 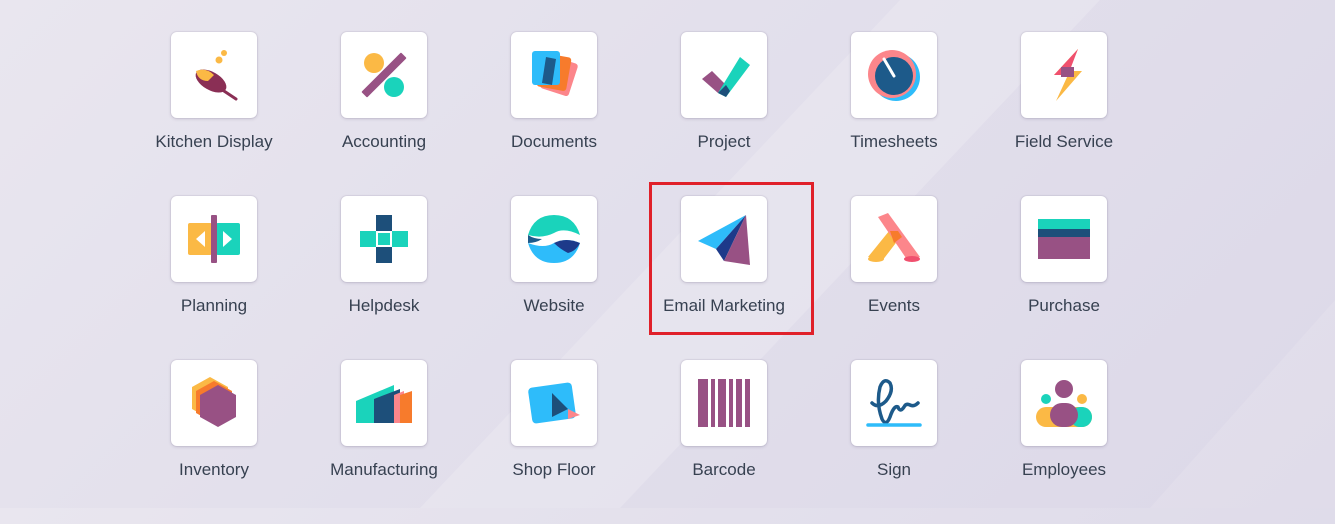 I want to click on app-events: Events, so click(x=894, y=278).